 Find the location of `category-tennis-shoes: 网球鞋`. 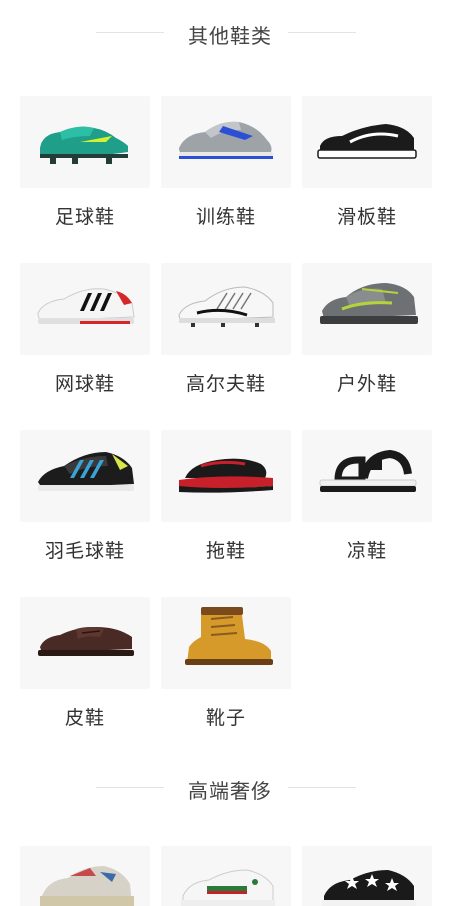

category-tennis-shoes: 网球鞋 is located at coordinates (85, 338).